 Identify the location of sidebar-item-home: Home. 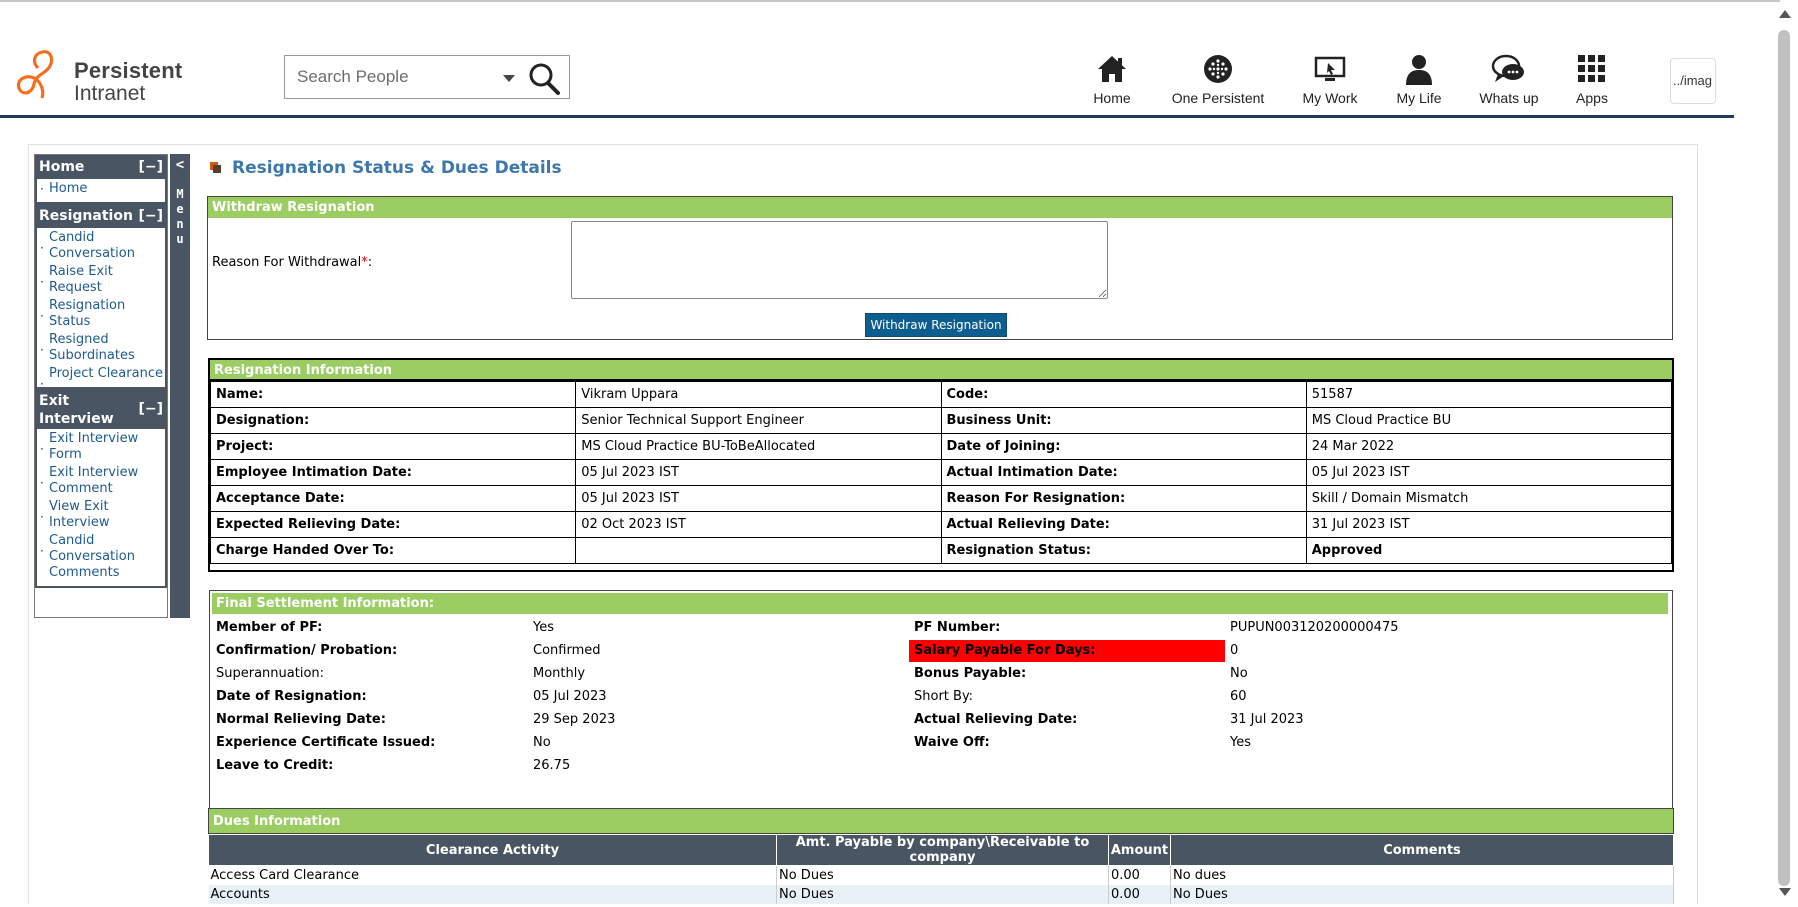
(101, 189).